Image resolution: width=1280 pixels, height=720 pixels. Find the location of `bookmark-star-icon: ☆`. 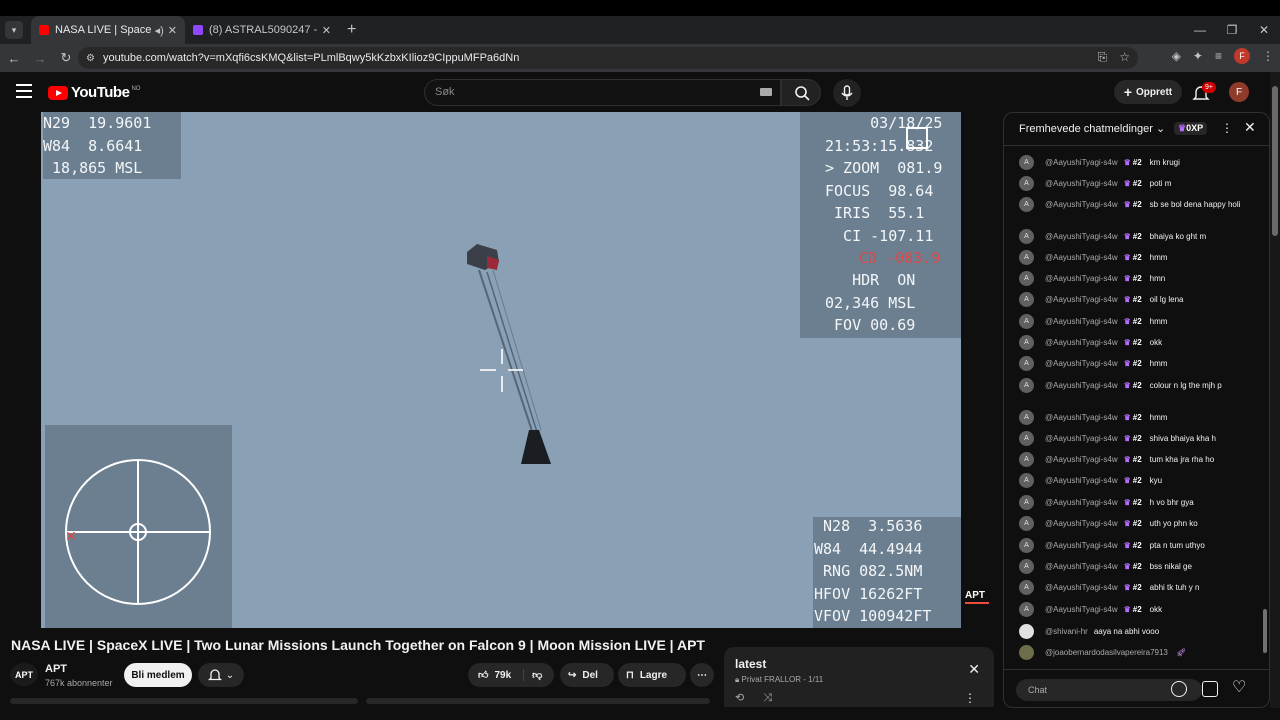

bookmark-star-icon: ☆ is located at coordinates (1124, 57).